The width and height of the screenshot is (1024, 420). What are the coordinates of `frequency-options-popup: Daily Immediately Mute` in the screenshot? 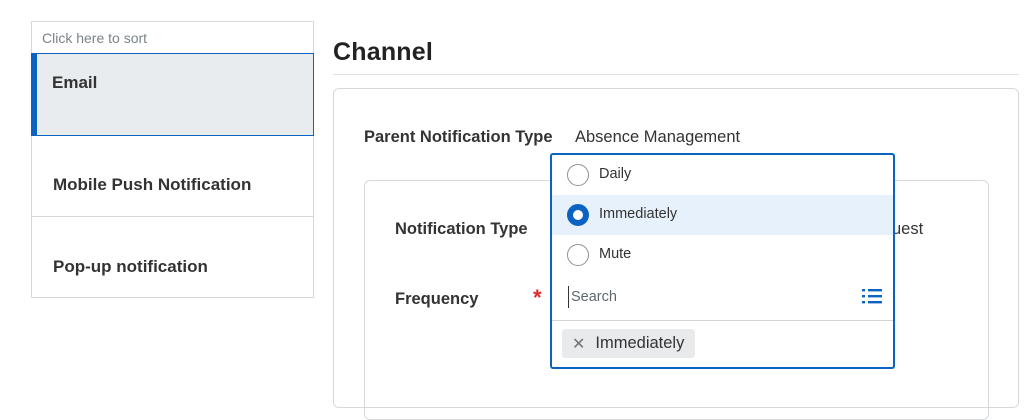 It's located at (722, 214).